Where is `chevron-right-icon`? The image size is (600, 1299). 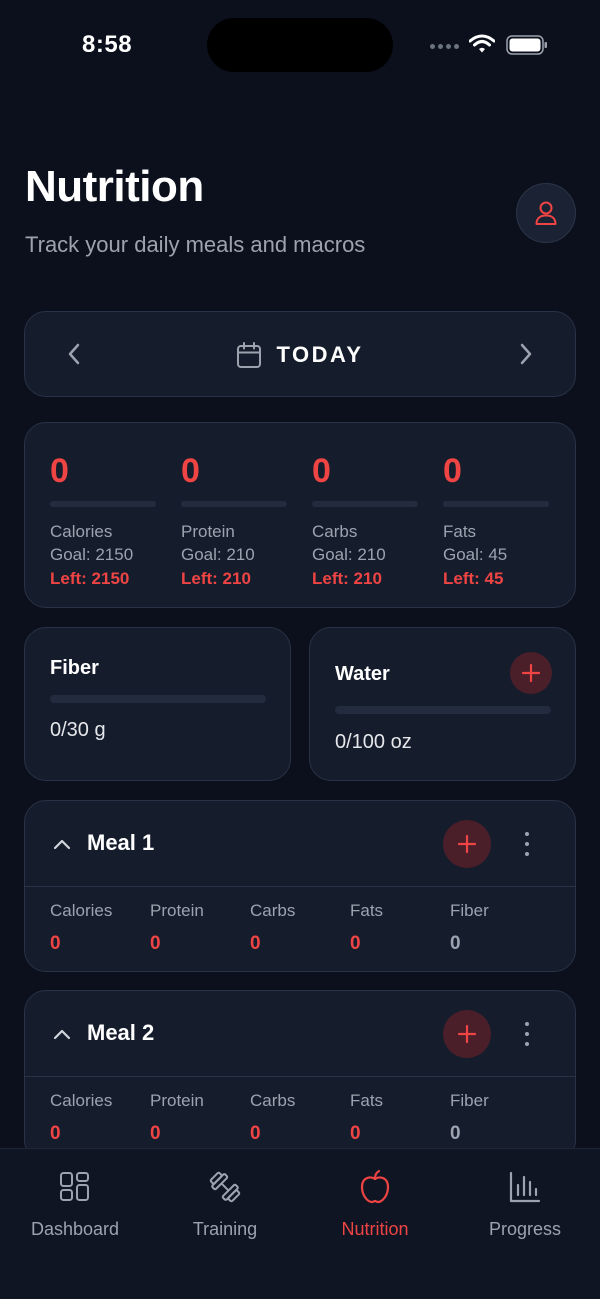
chevron-right-icon is located at coordinates (526, 354).